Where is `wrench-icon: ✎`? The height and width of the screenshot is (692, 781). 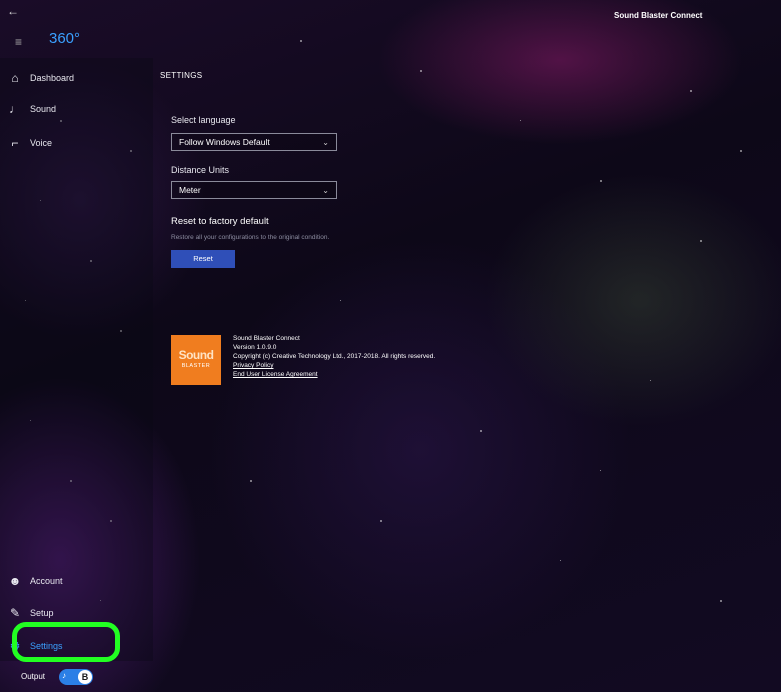
wrench-icon: ✎ is located at coordinates (15, 613).